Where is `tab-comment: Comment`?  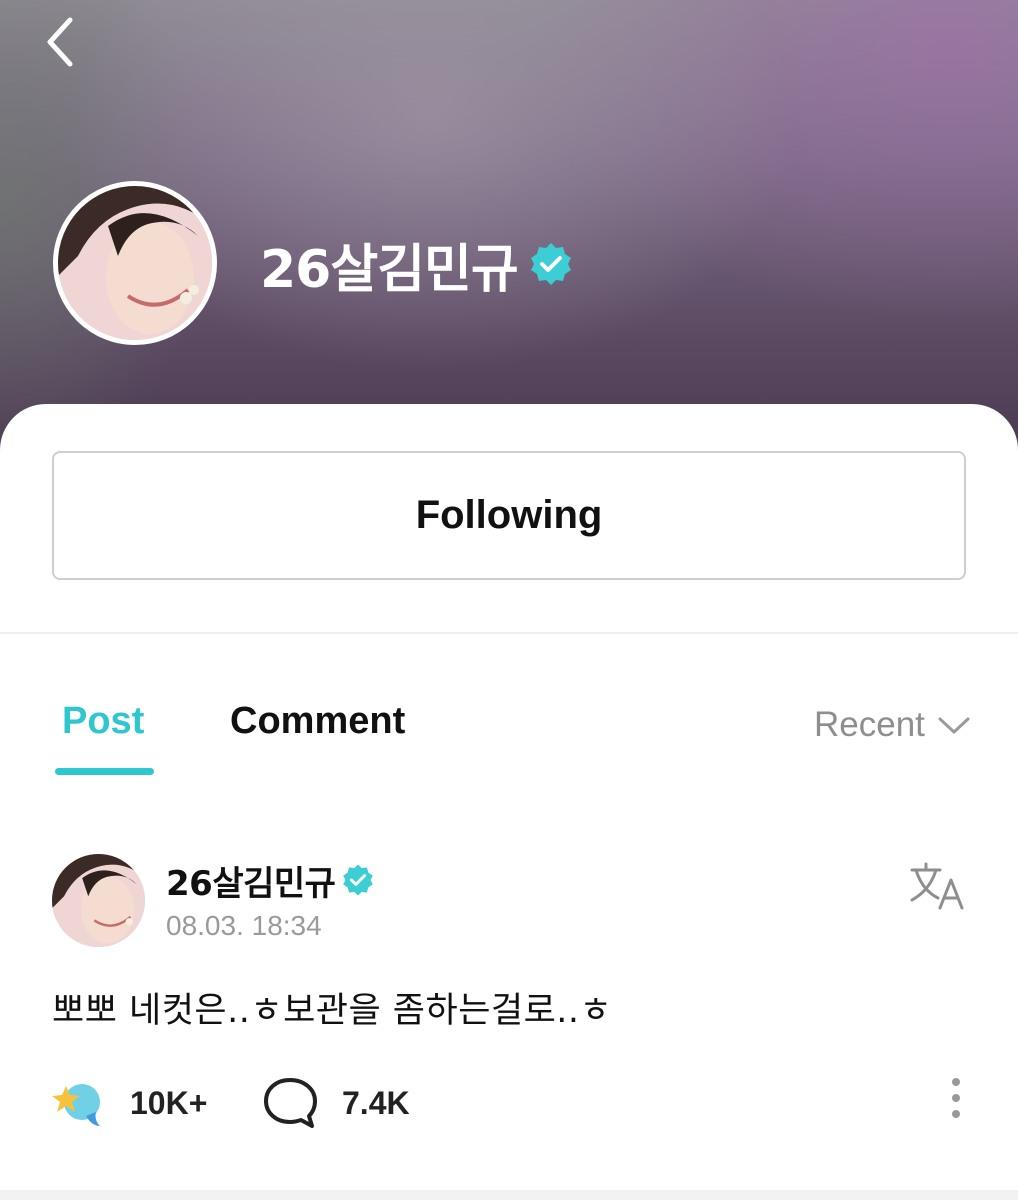 tab-comment: Comment is located at coordinates (317, 726).